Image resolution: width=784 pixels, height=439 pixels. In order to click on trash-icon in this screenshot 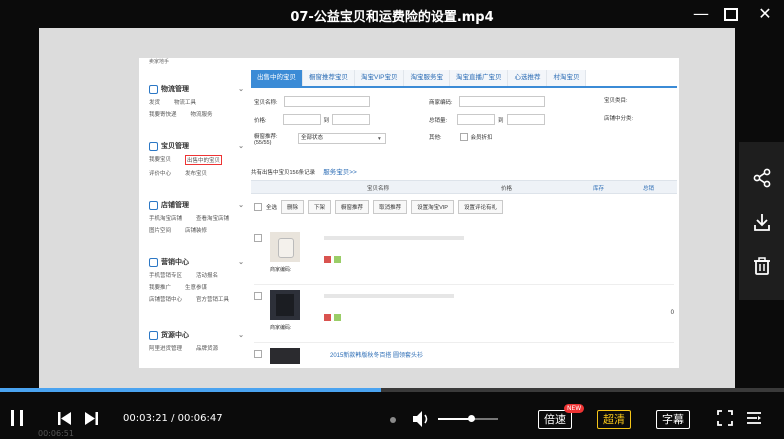, I will do `click(761, 266)`.